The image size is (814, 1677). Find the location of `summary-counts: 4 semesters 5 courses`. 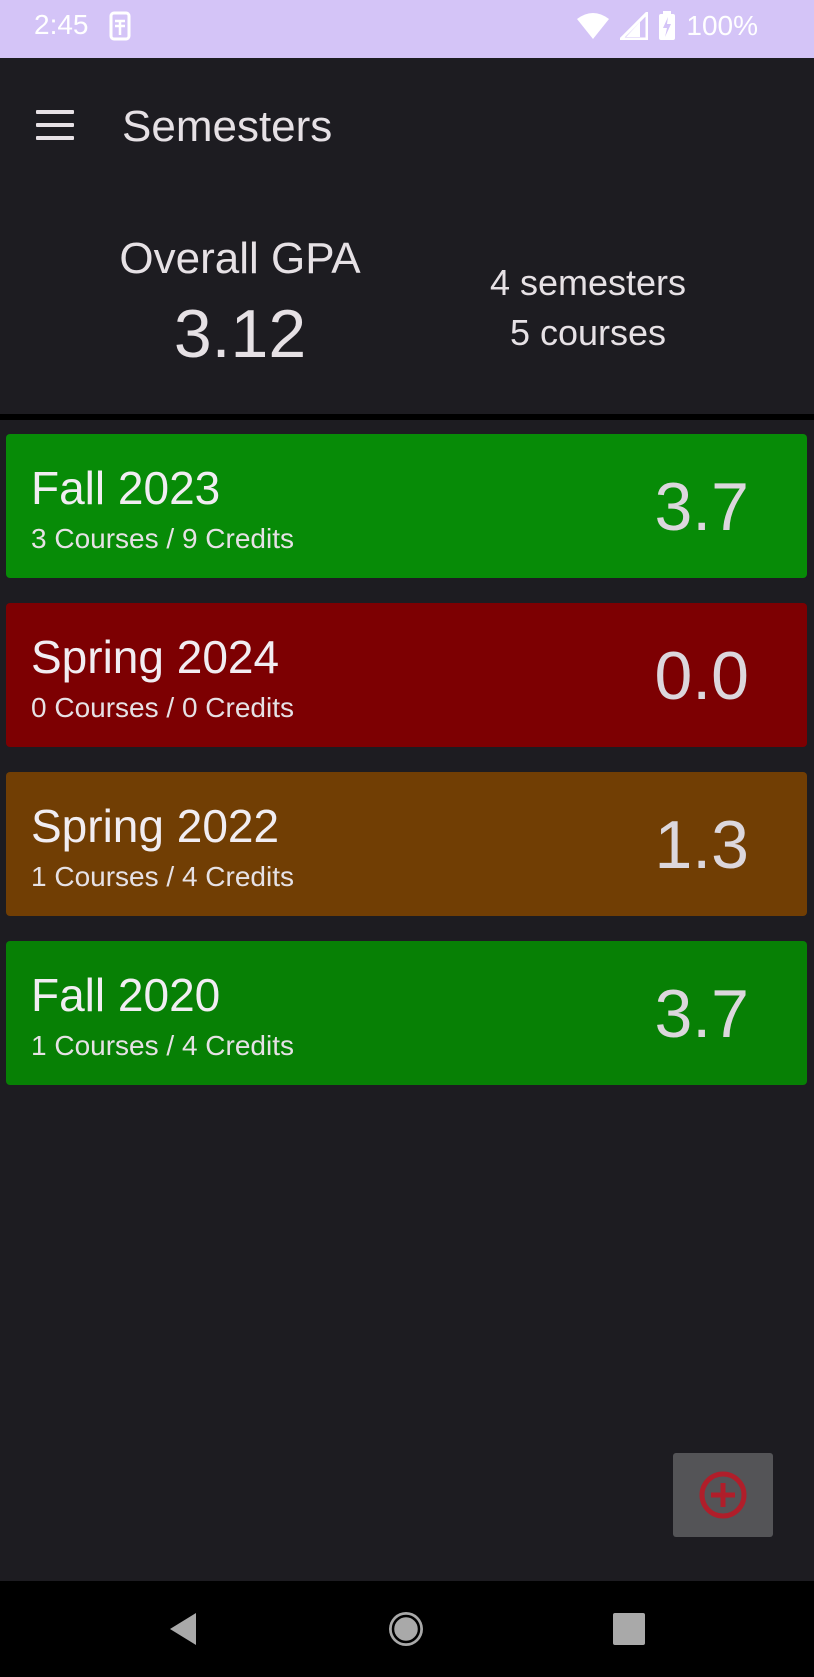

summary-counts: 4 semesters 5 courses is located at coordinates (588, 308).